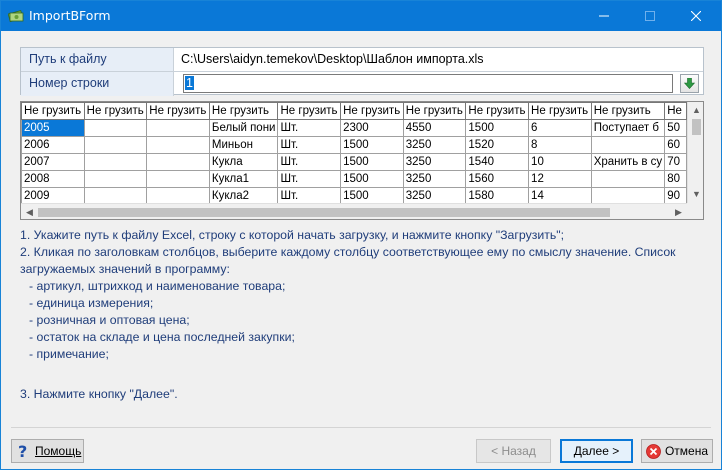 The width and height of the screenshot is (722, 470). I want to click on column-header: Не, so click(675, 111).